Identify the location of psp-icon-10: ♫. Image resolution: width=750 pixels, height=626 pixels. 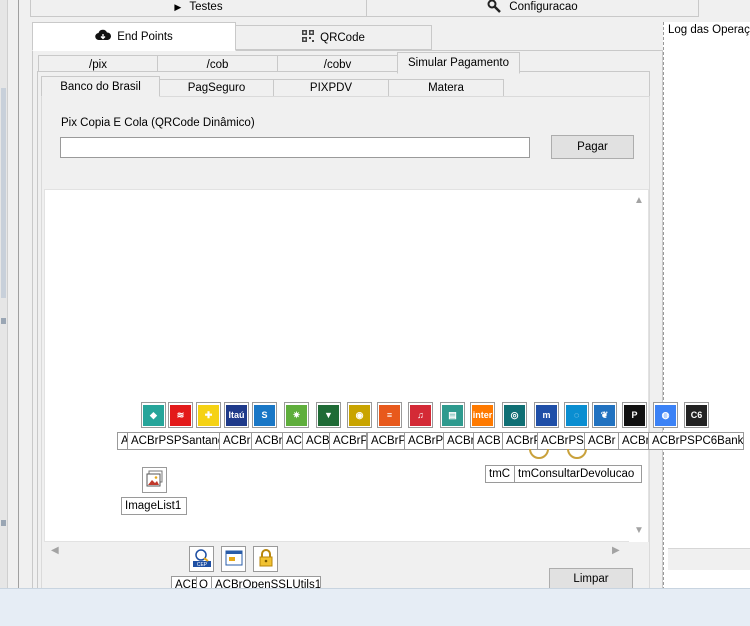
(420, 415).